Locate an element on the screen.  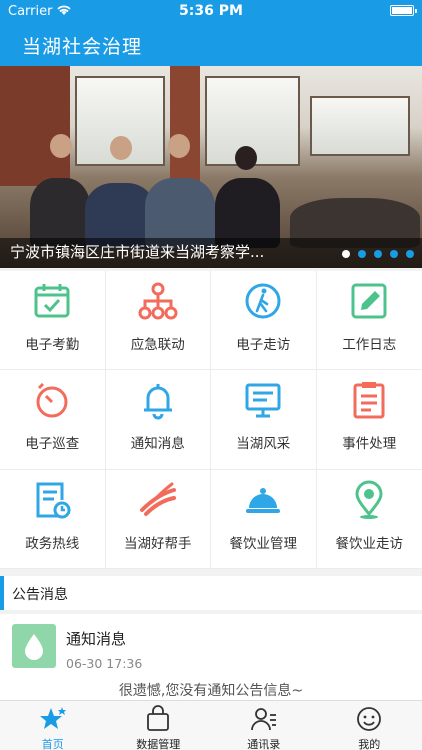
tab-label: 数据管理 is located at coordinates (158, 744).